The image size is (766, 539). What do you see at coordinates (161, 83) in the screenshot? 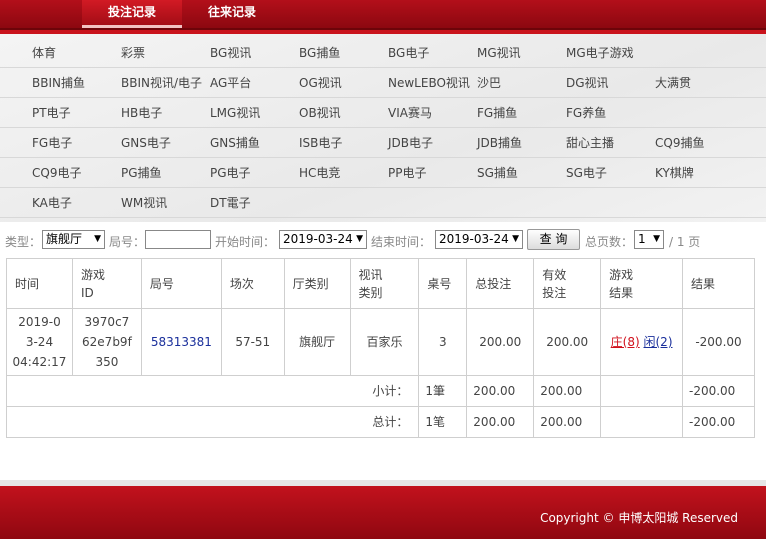
I see `nav-item: BBIN视讯/电子` at bounding box center [161, 83].